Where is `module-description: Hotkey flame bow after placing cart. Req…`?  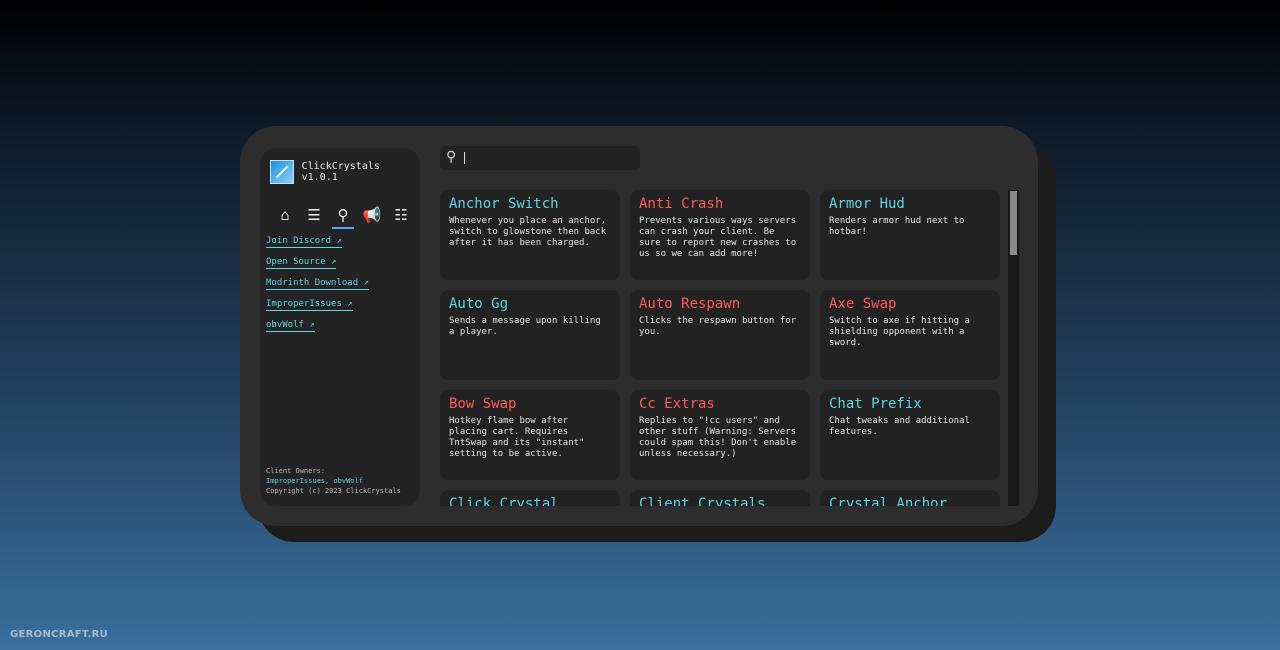 module-description: Hotkey flame bow after placing cart. Req… is located at coordinates (517, 437).